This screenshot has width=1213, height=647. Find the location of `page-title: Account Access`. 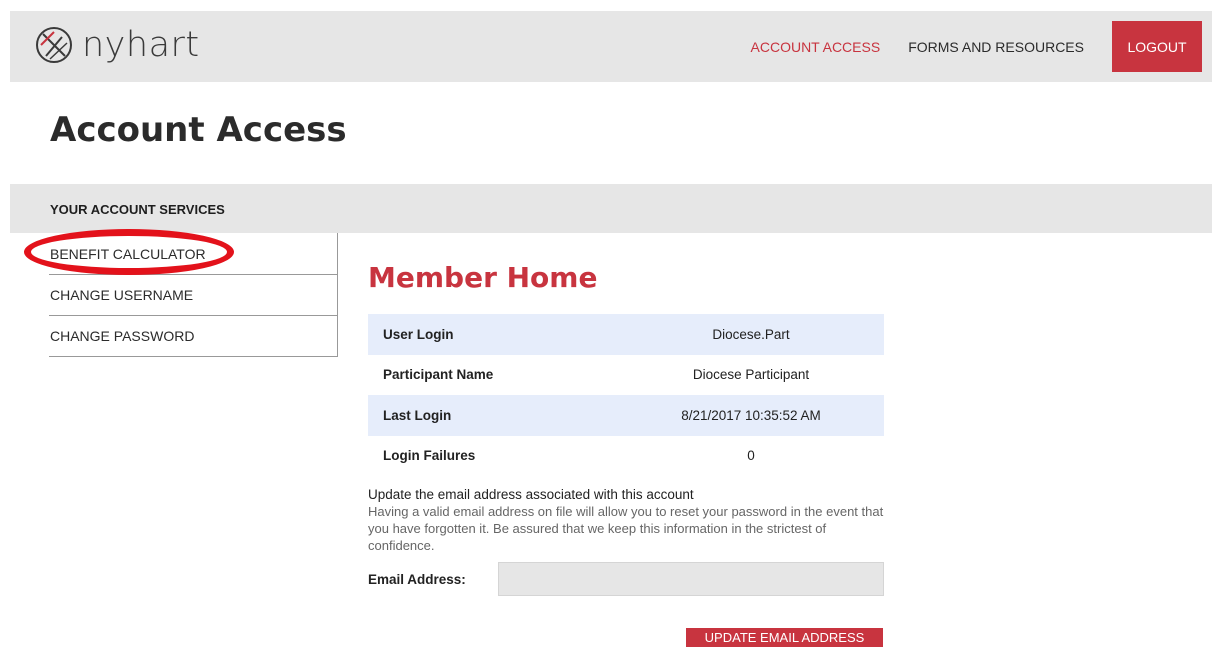

page-title: Account Access is located at coordinates (198, 130).